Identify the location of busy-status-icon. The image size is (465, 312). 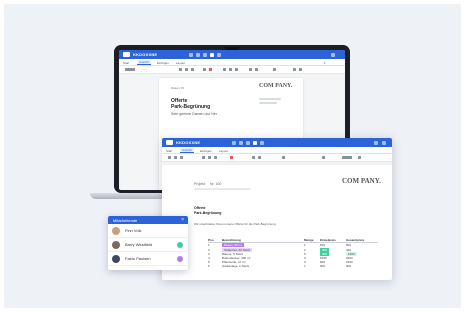
(180, 258).